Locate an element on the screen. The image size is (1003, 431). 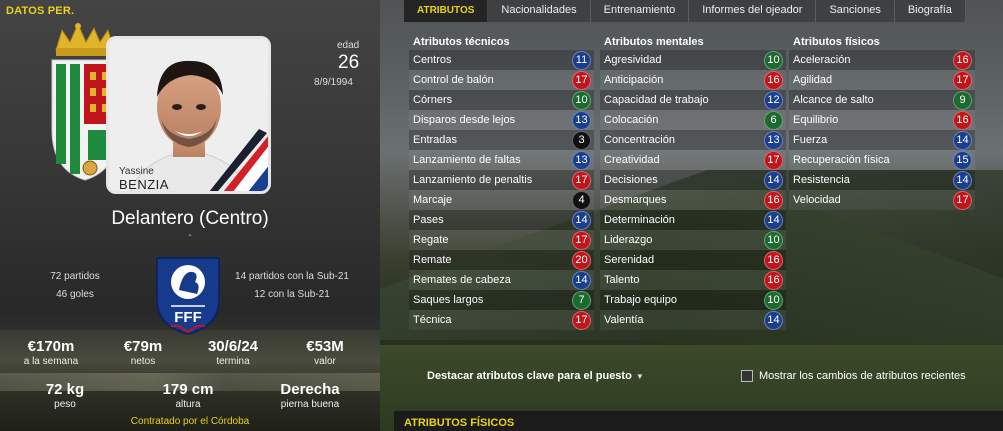
attribute-row: Entradas 3 is located at coordinates (501, 140).